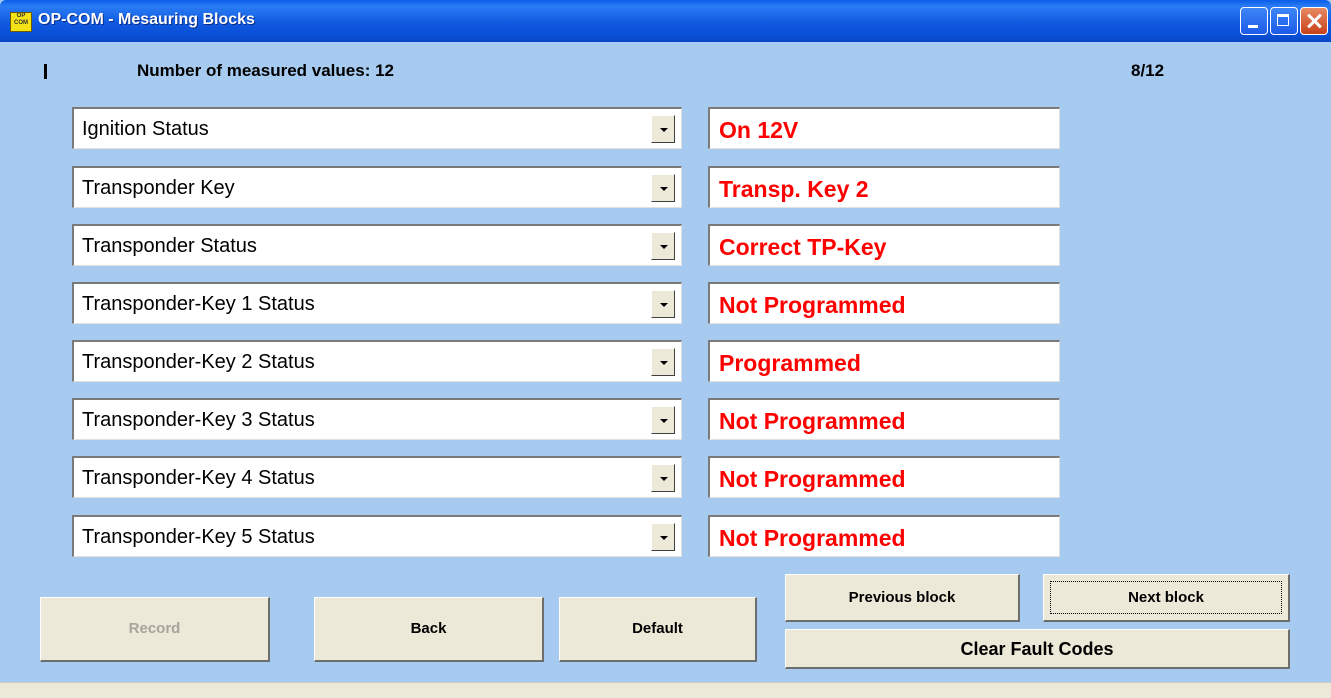 This screenshot has height=698, width=1331. Describe the element at coordinates (146, 19) in the screenshot. I see `window-title: OP-COM - Mesauring Blocks` at that location.